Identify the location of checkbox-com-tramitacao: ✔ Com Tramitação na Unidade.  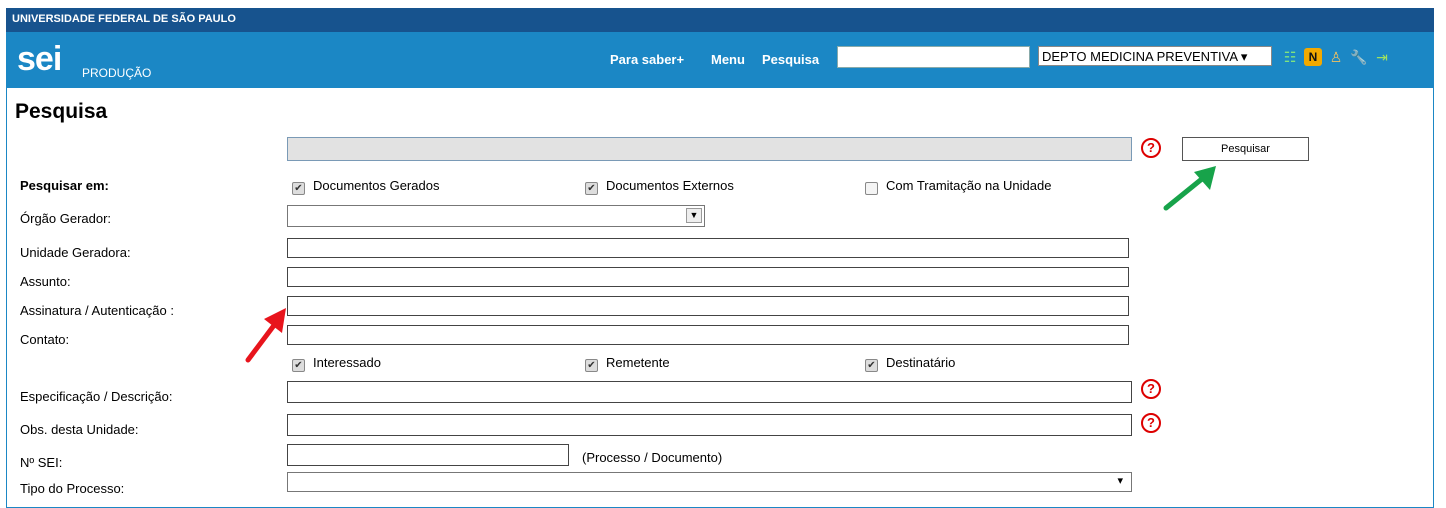
(958, 186).